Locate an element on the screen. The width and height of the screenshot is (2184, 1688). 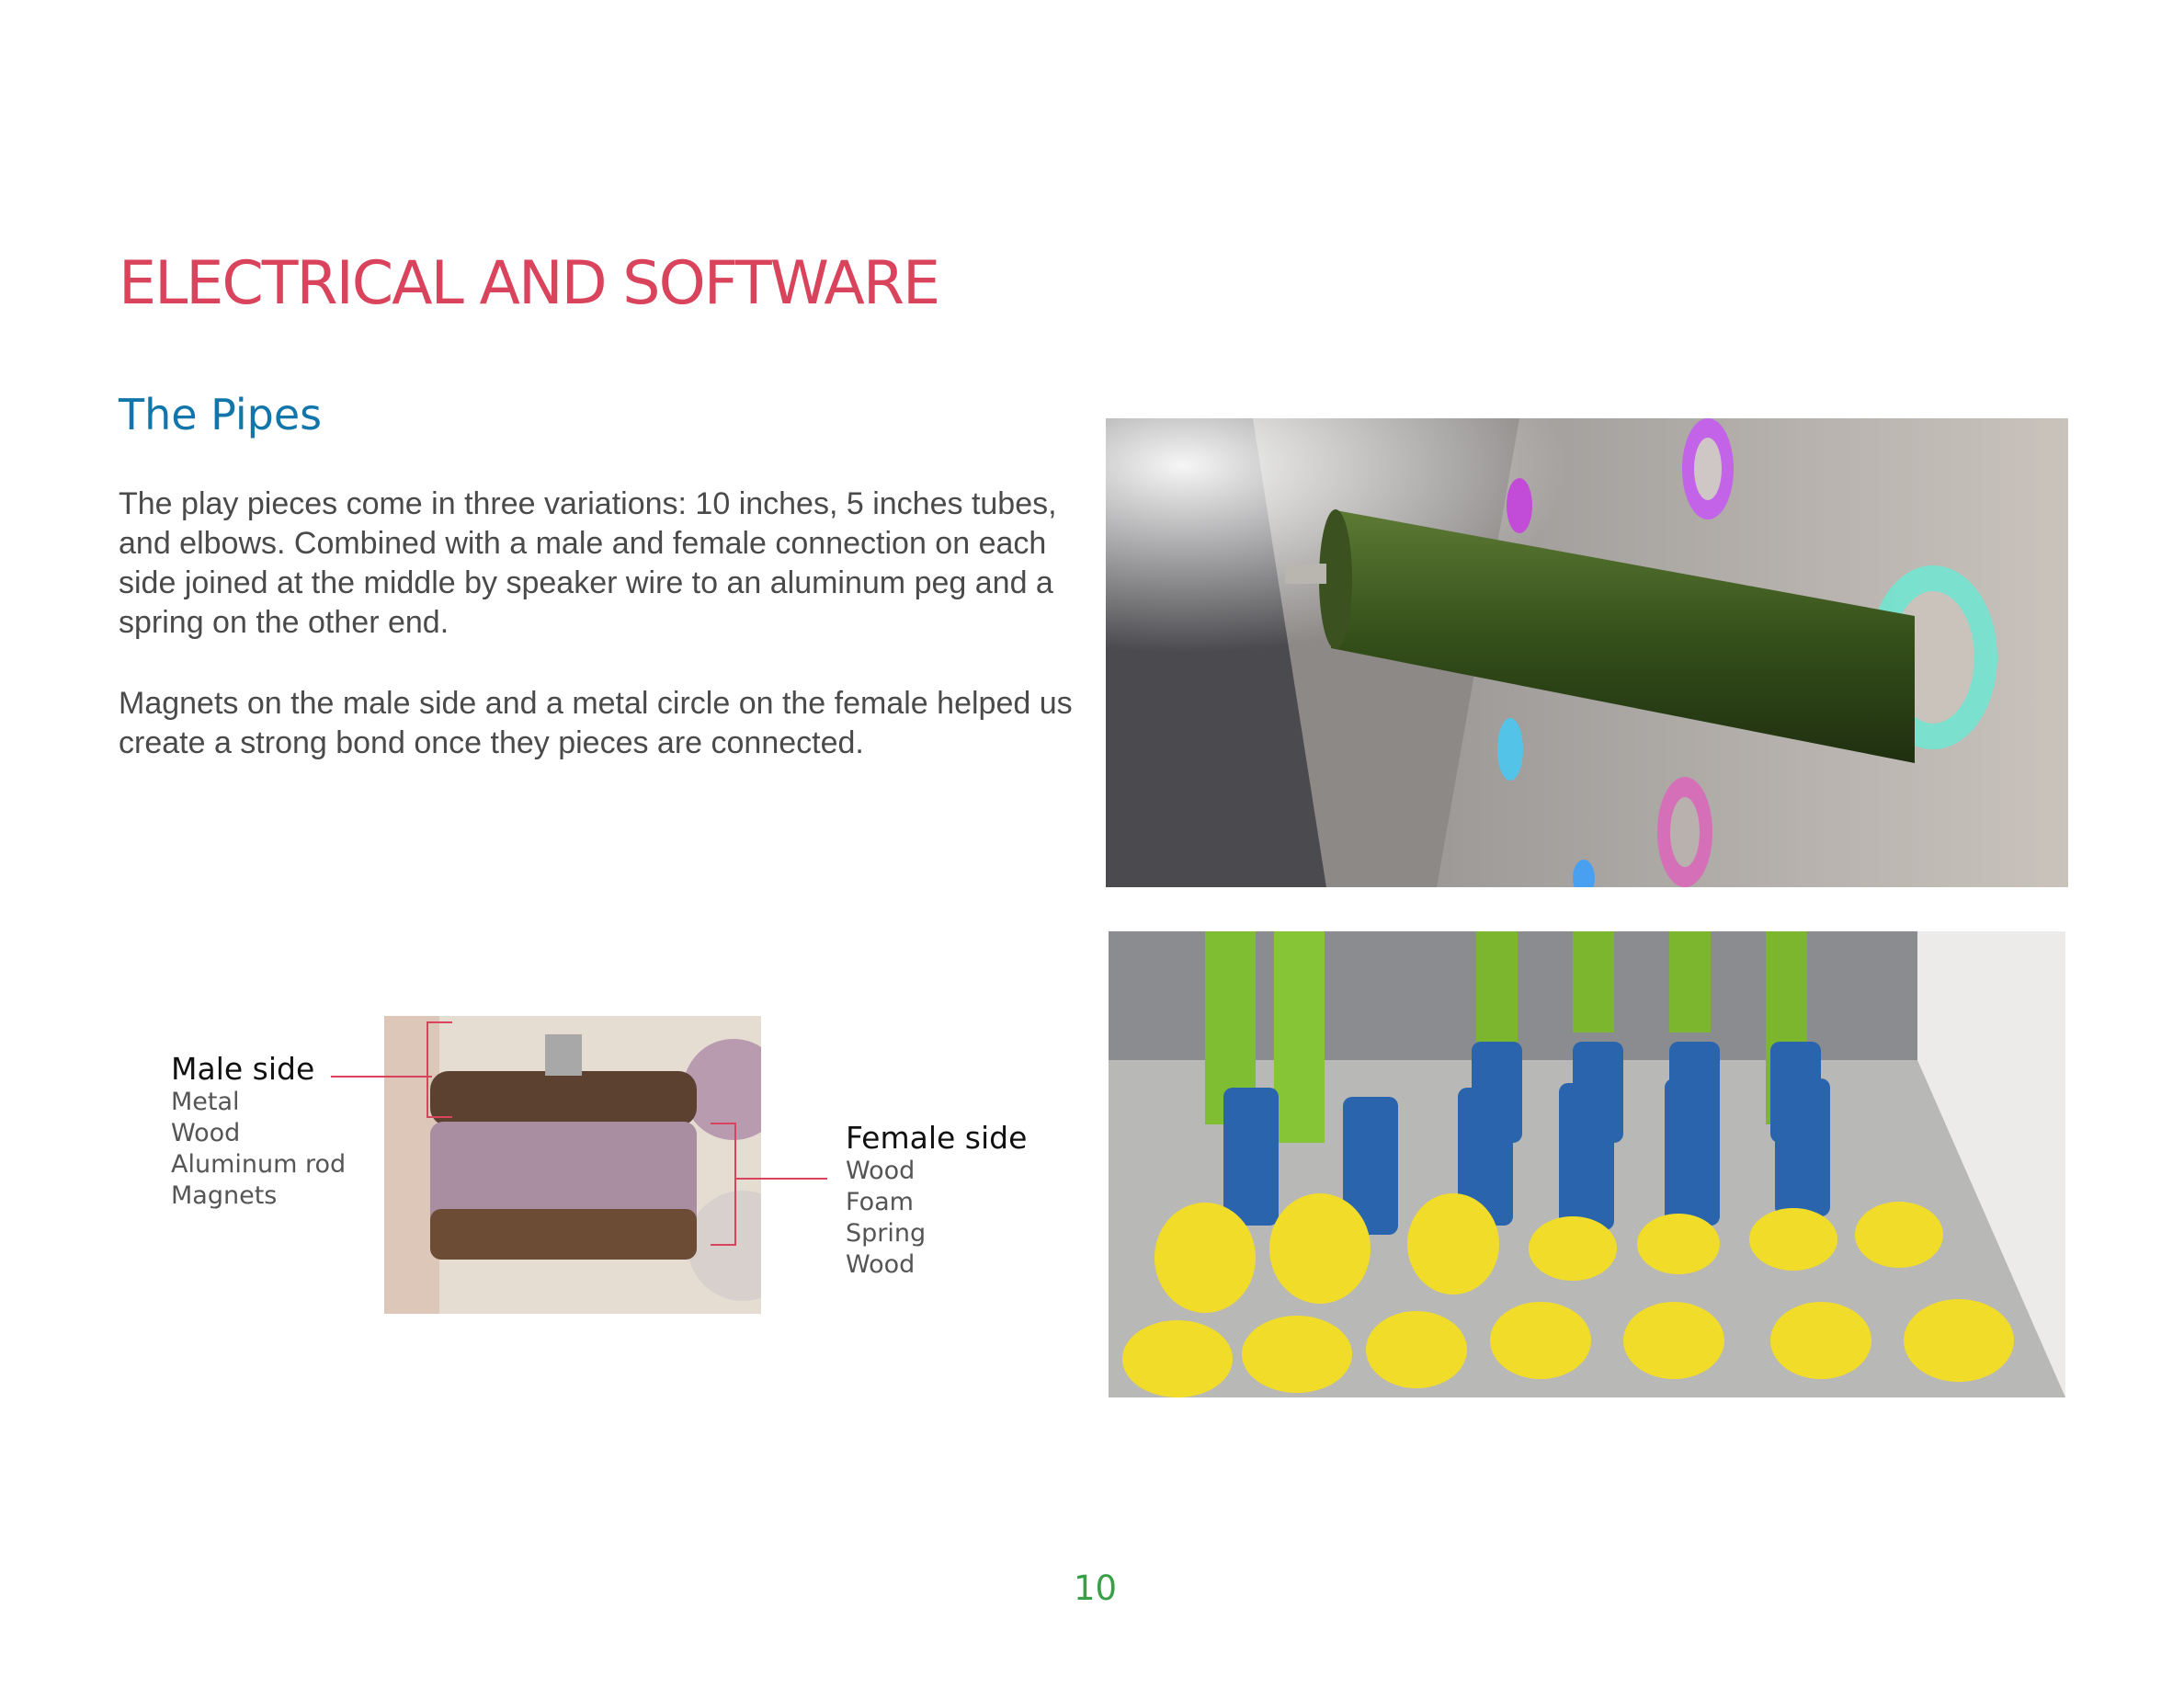
female-side-heading: Female side is located at coordinates (937, 1138).